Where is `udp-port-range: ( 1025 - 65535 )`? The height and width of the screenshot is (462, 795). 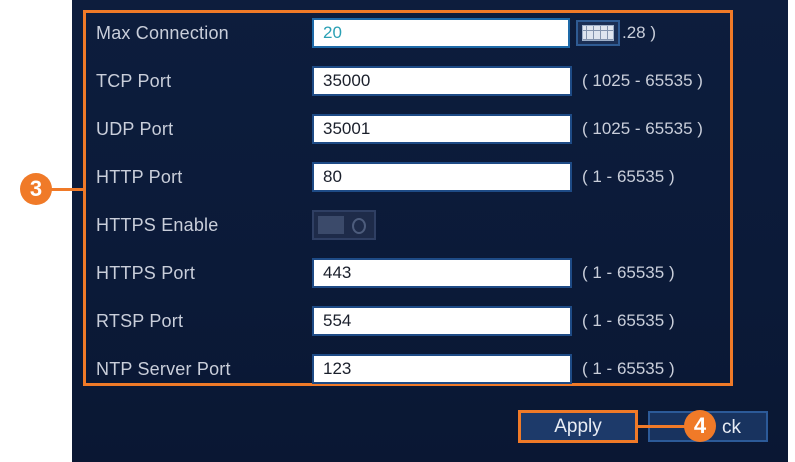 udp-port-range: ( 1025 - 65535 ) is located at coordinates (642, 128).